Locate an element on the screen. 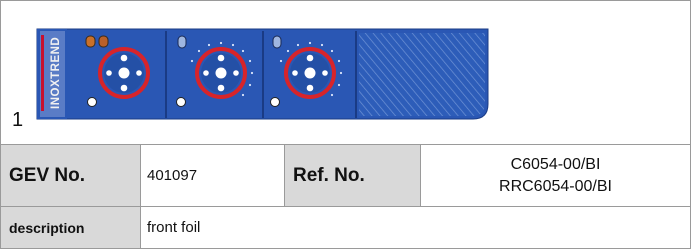 The image size is (691, 249). description-value: front foil is located at coordinates (174, 227).